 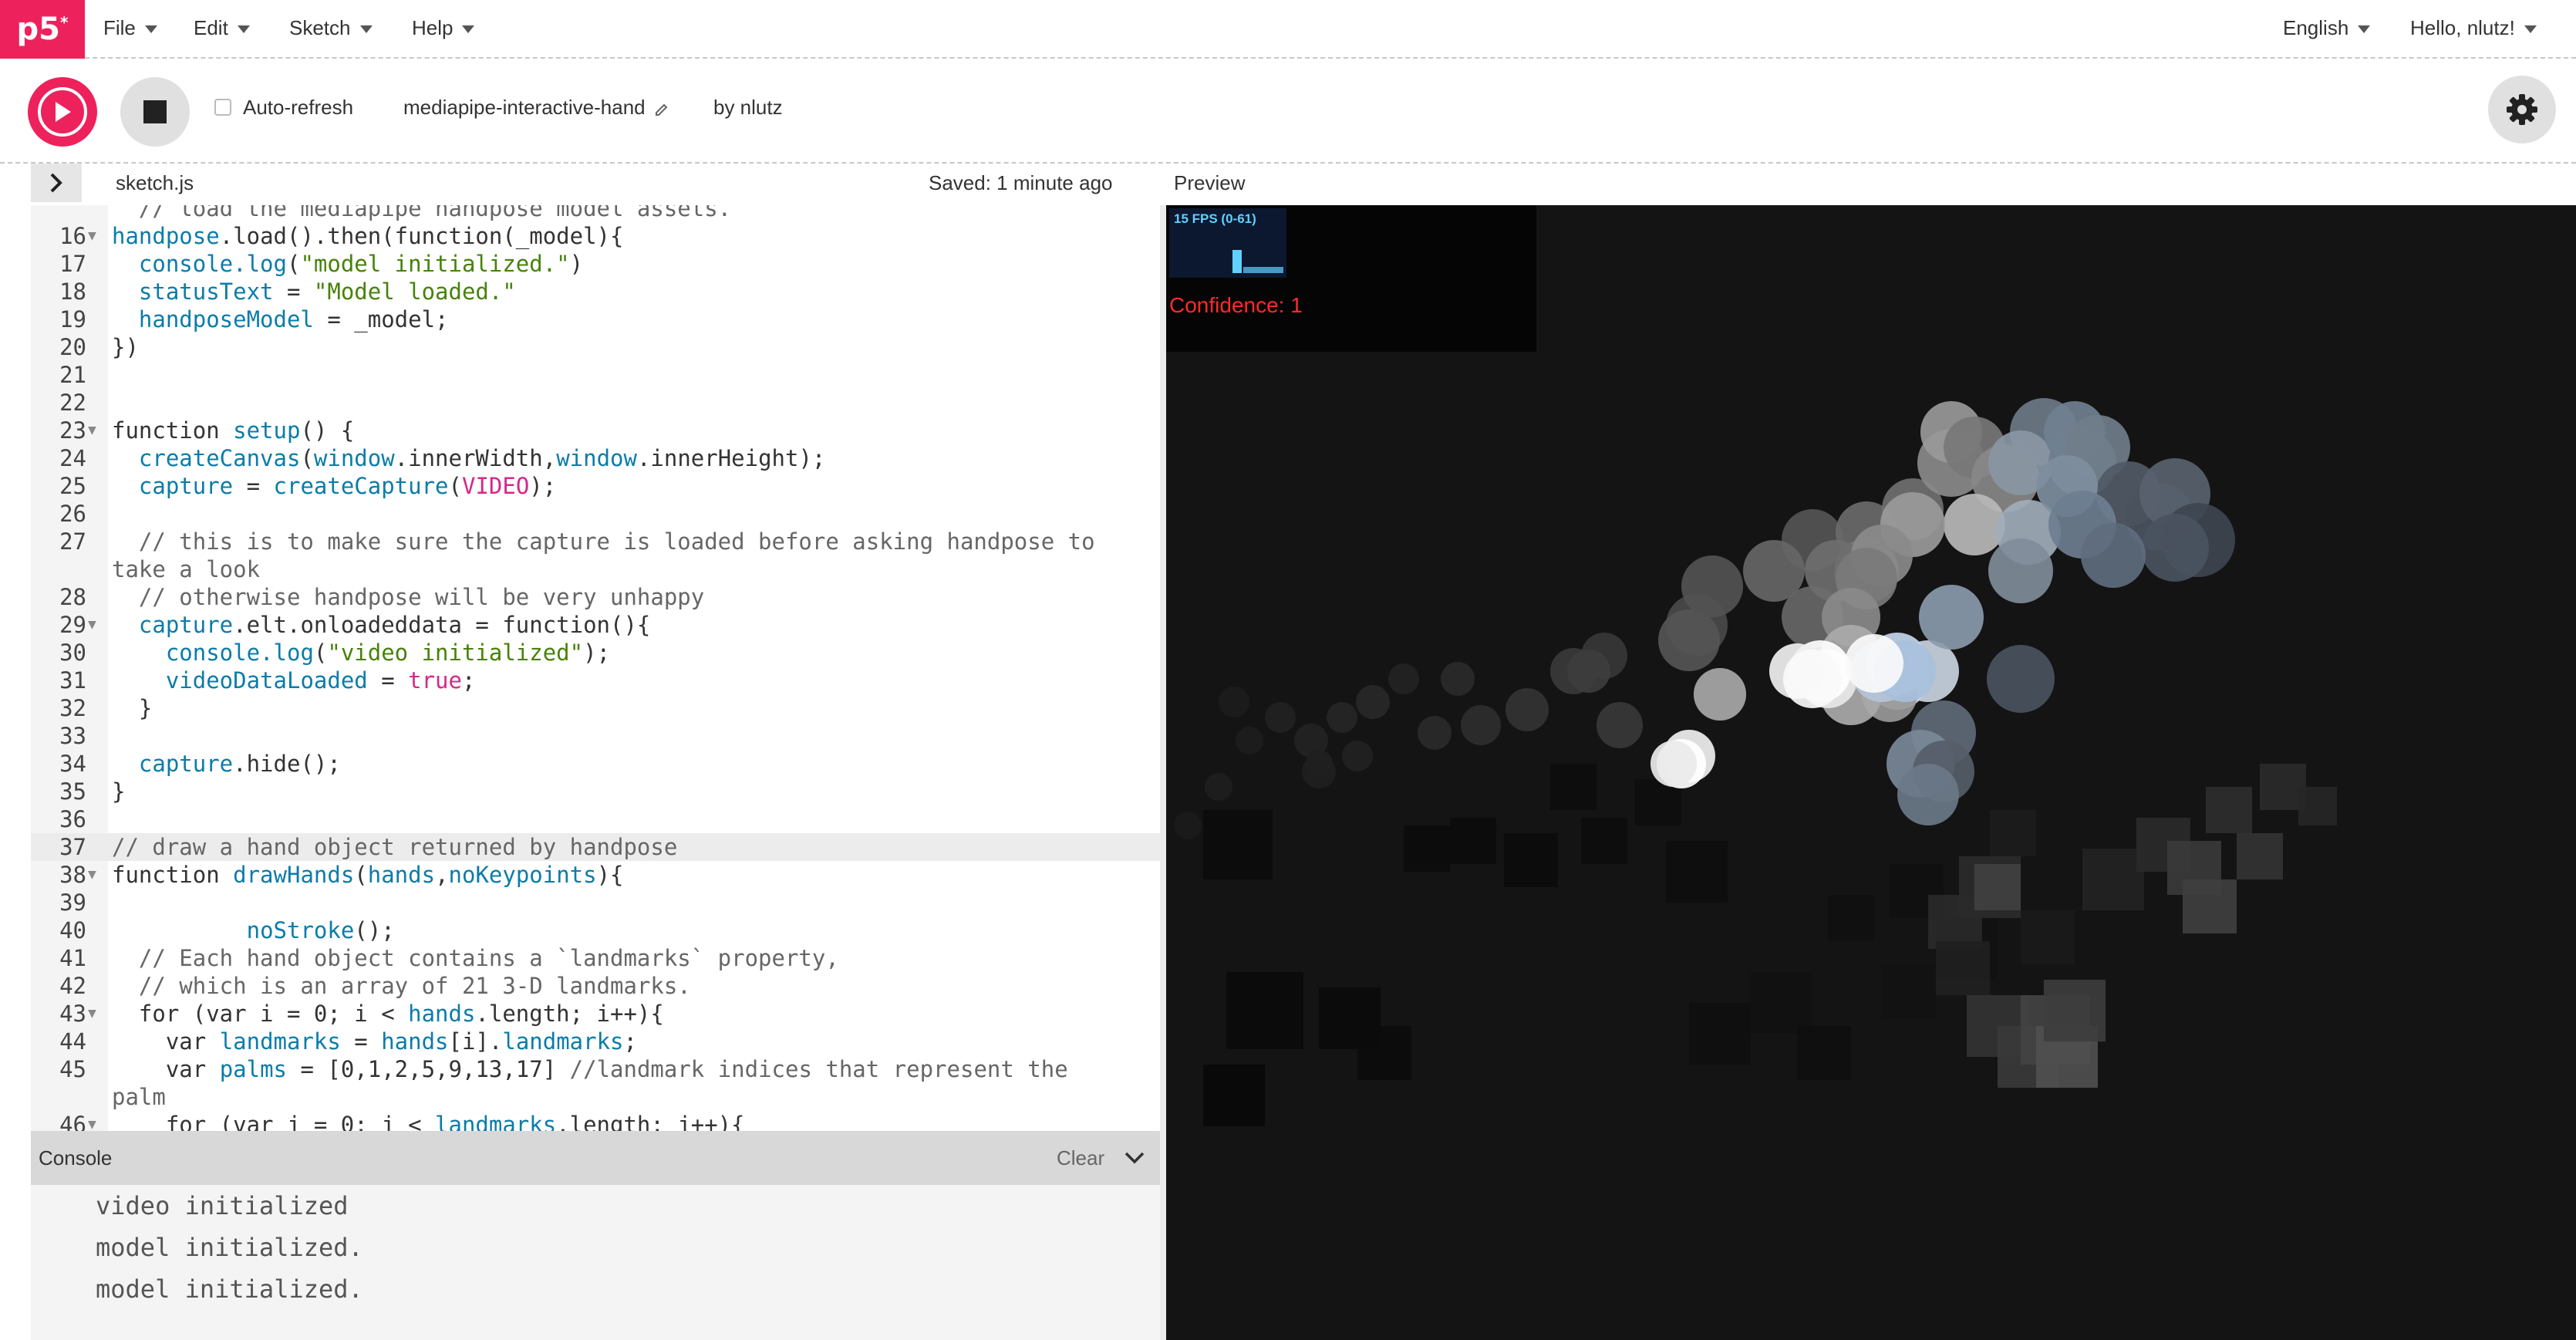 I want to click on chevron-down-icon, so click(x=1134, y=1157).